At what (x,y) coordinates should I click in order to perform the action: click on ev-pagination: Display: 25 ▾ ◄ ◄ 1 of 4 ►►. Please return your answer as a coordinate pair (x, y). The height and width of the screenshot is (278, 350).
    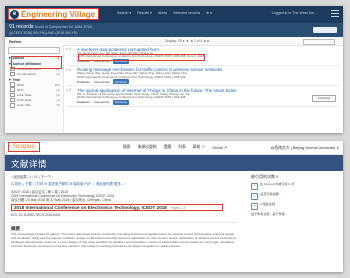
    Looking at the image, I should click on (187, 41).